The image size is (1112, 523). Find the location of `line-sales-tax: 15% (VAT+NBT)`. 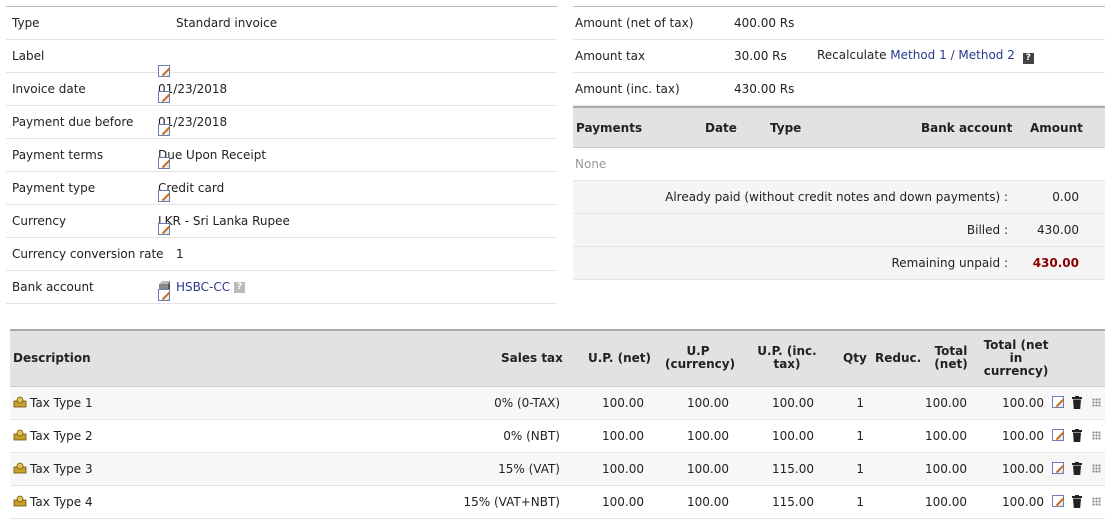

line-sales-tax: 15% (VAT+NBT) is located at coordinates (512, 502).